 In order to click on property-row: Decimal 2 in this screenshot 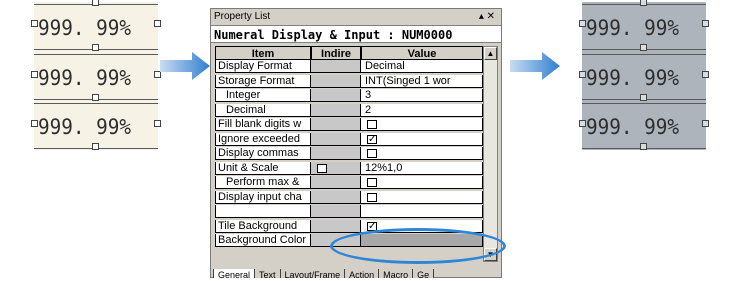, I will do `click(349, 110)`.